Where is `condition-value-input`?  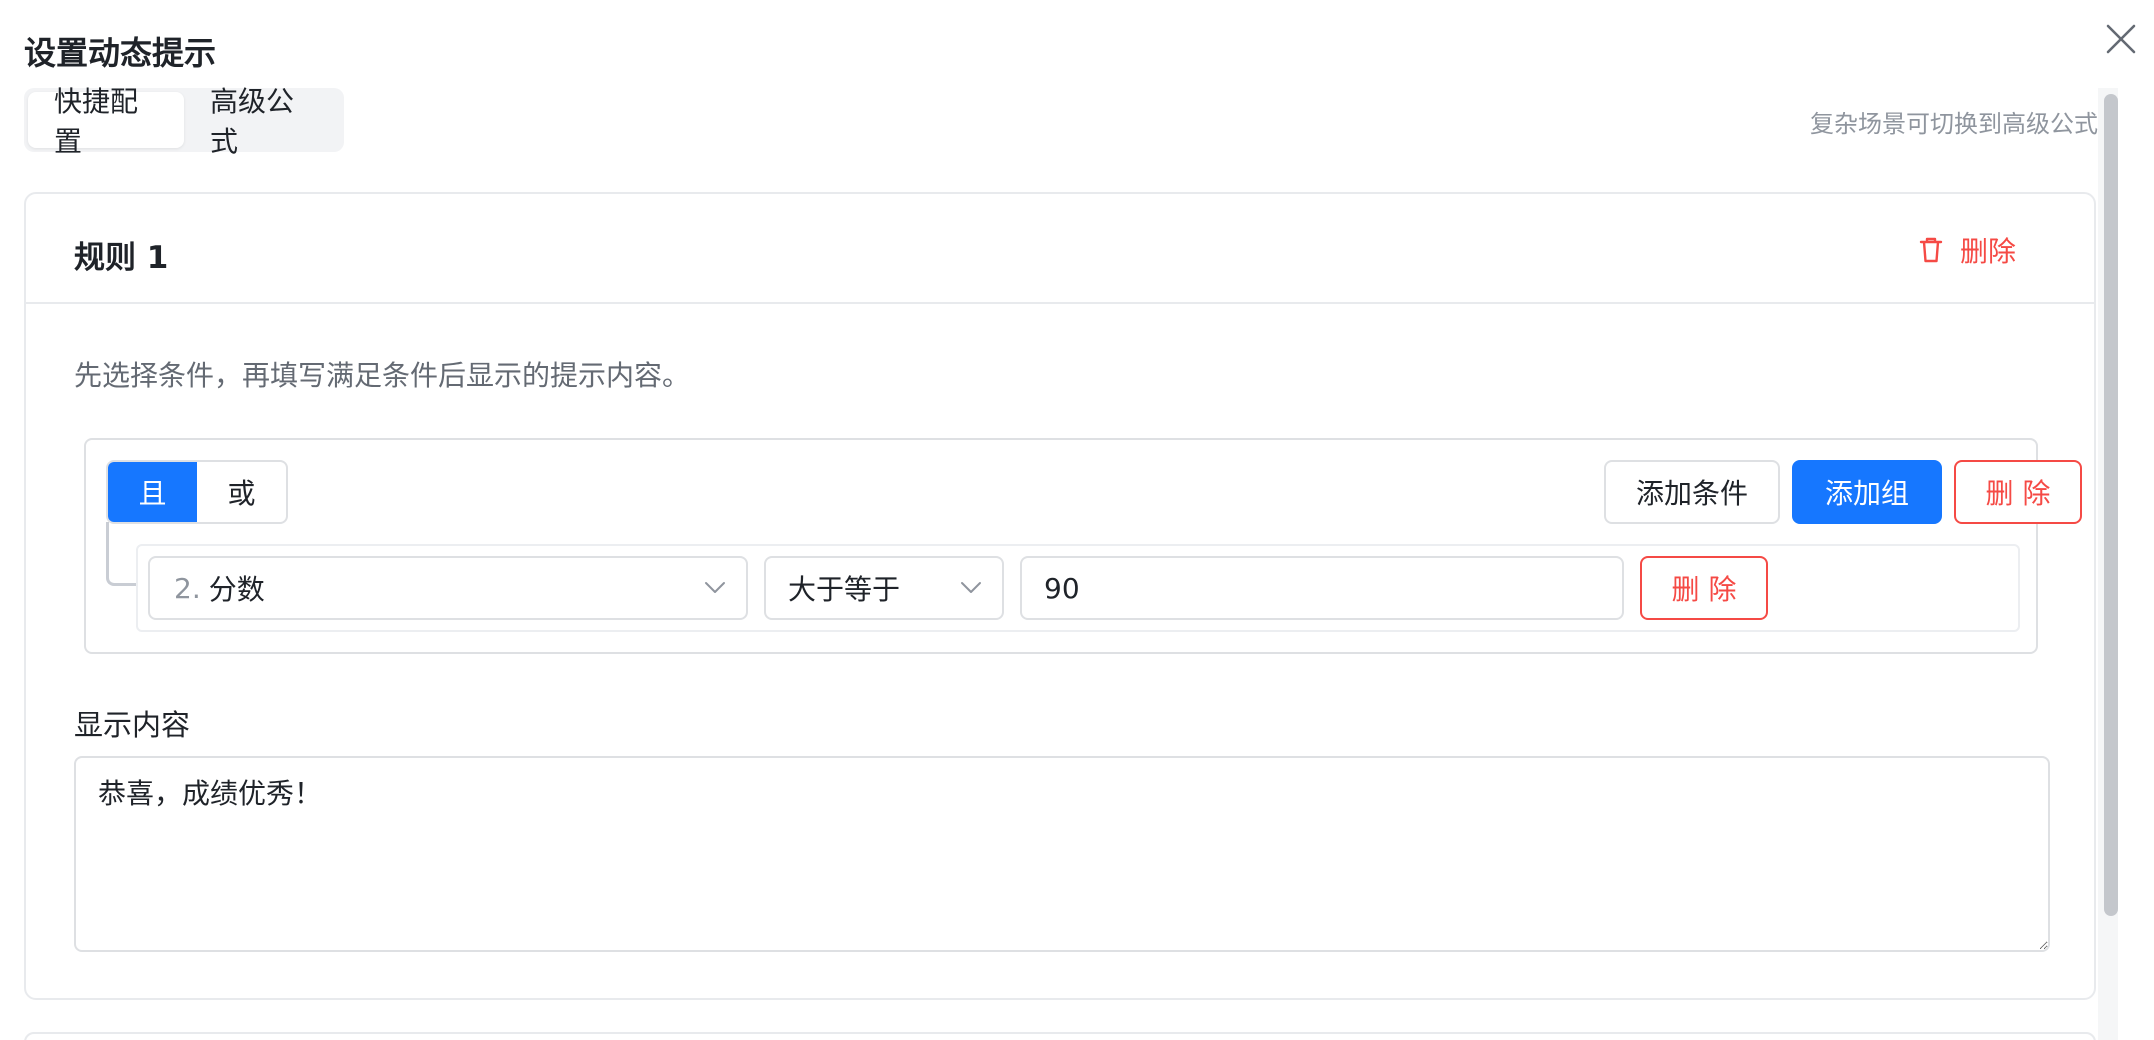
condition-value-input is located at coordinates (1322, 588).